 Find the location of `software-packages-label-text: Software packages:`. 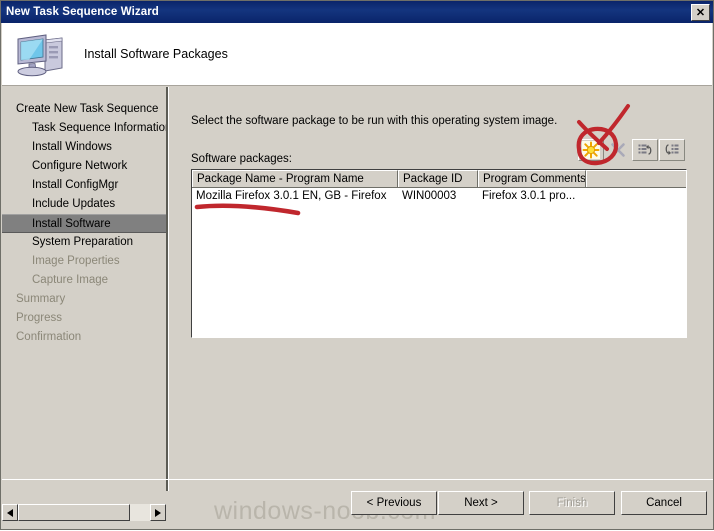

software-packages-label-text: Software packages: is located at coordinates (242, 159).